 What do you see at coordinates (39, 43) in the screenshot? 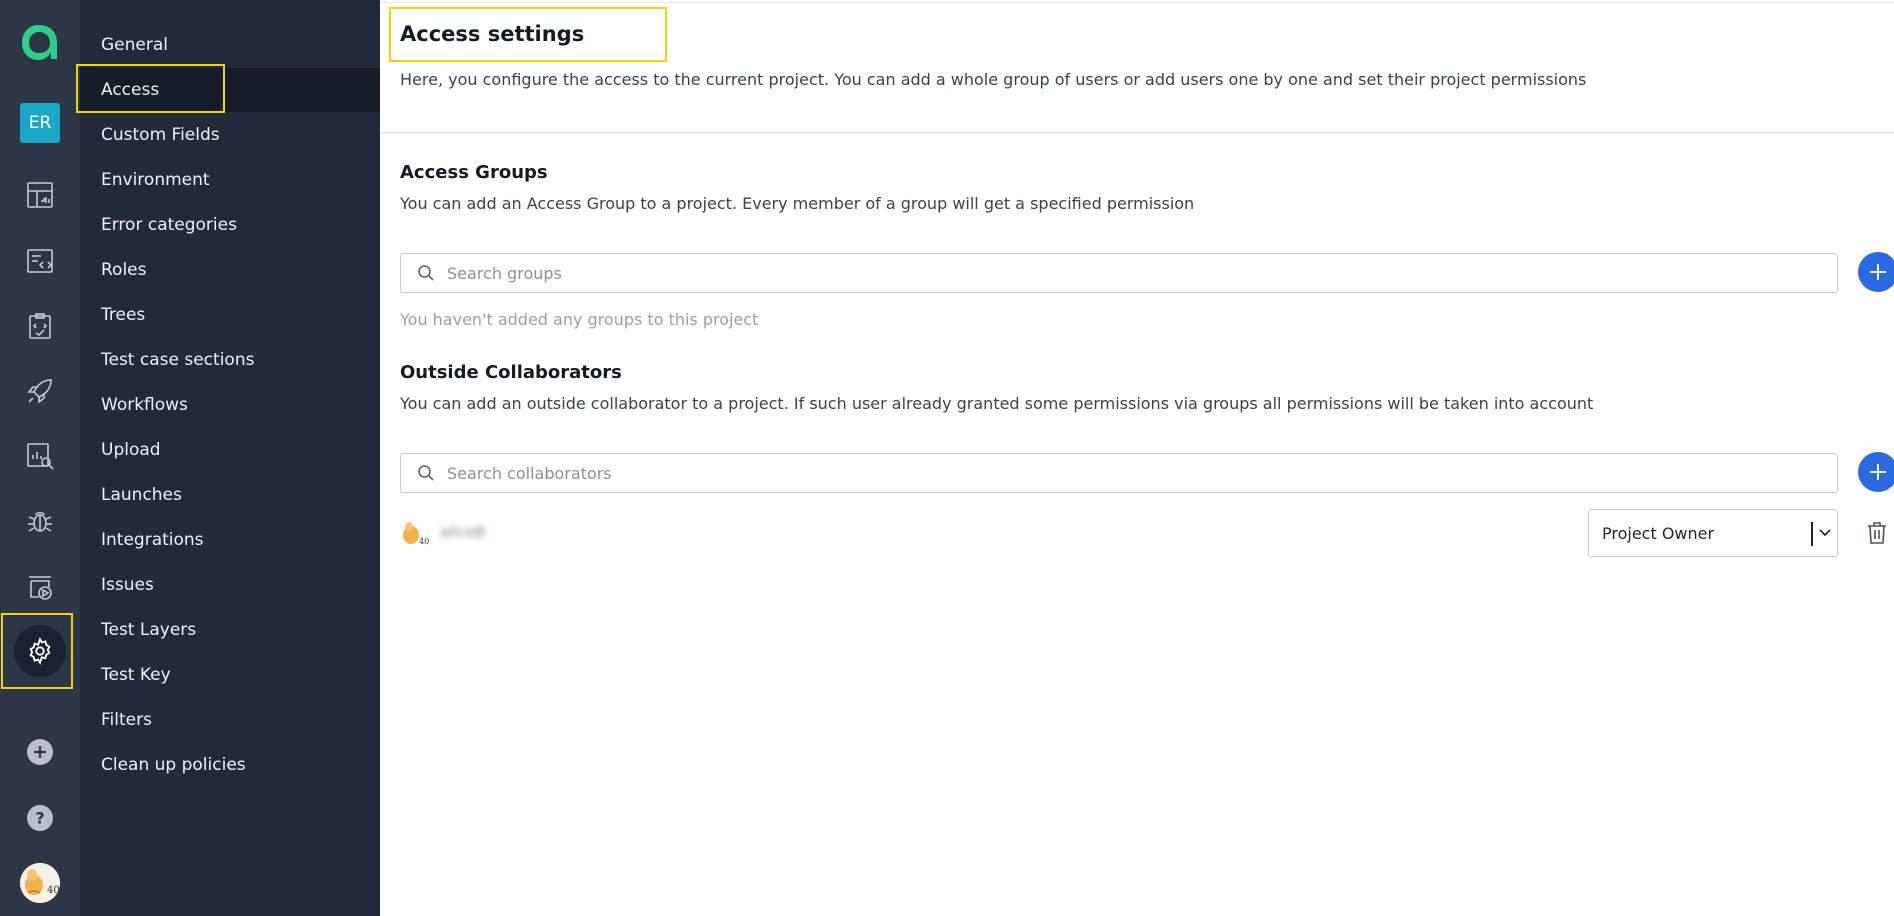
I see `app-logo-icon` at bounding box center [39, 43].